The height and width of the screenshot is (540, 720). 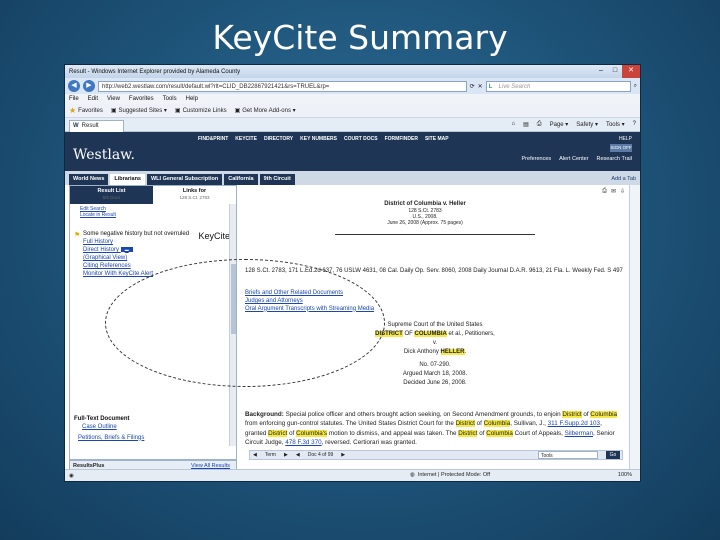 What do you see at coordinates (422, 352) in the screenshot?
I see `respondent-name: Dick Anthony` at bounding box center [422, 352].